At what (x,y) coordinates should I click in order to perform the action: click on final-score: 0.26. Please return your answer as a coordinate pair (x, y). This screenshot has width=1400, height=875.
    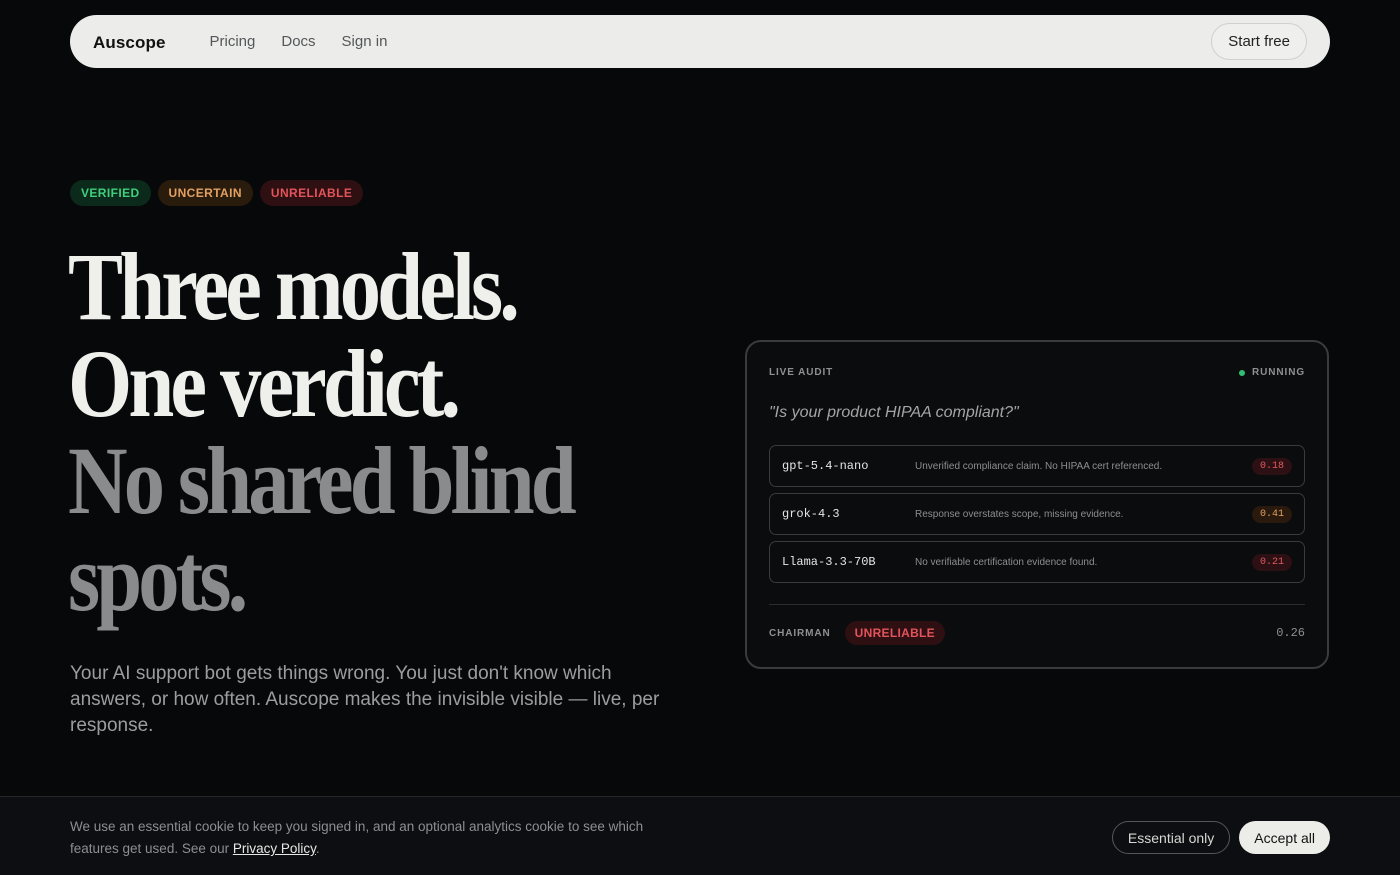
    Looking at the image, I should click on (1290, 633).